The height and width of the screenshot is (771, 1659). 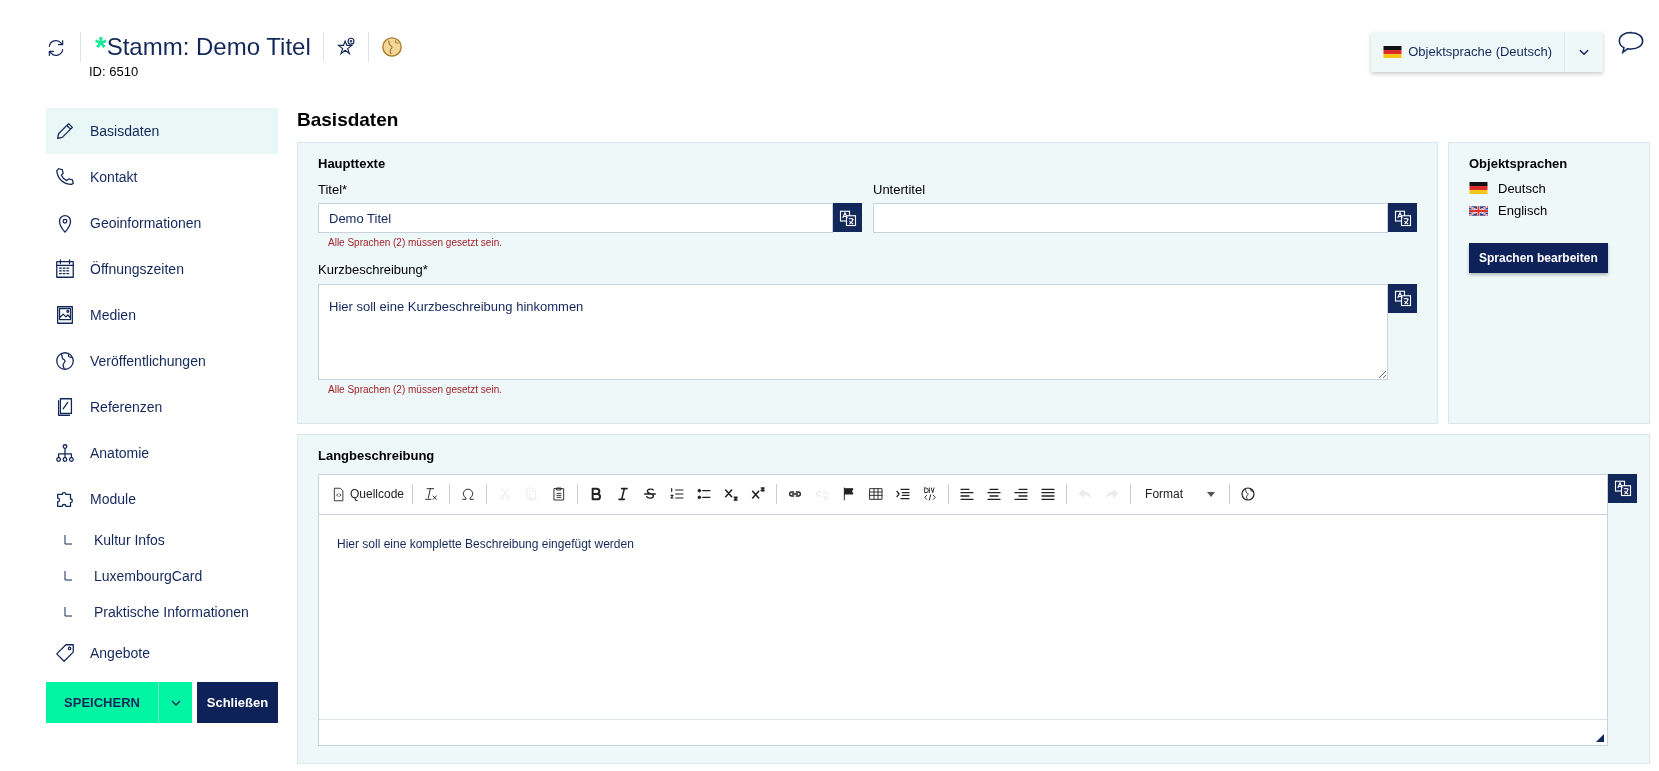 What do you see at coordinates (1631, 43) in the screenshot?
I see `comment-button` at bounding box center [1631, 43].